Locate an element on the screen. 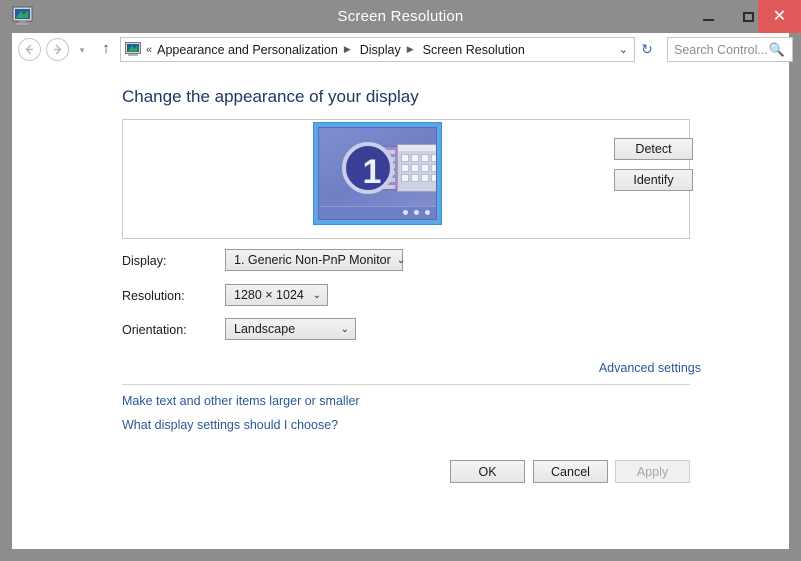 Image resolution: width=801 pixels, height=561 pixels. detect-button: Detect is located at coordinates (653, 149).